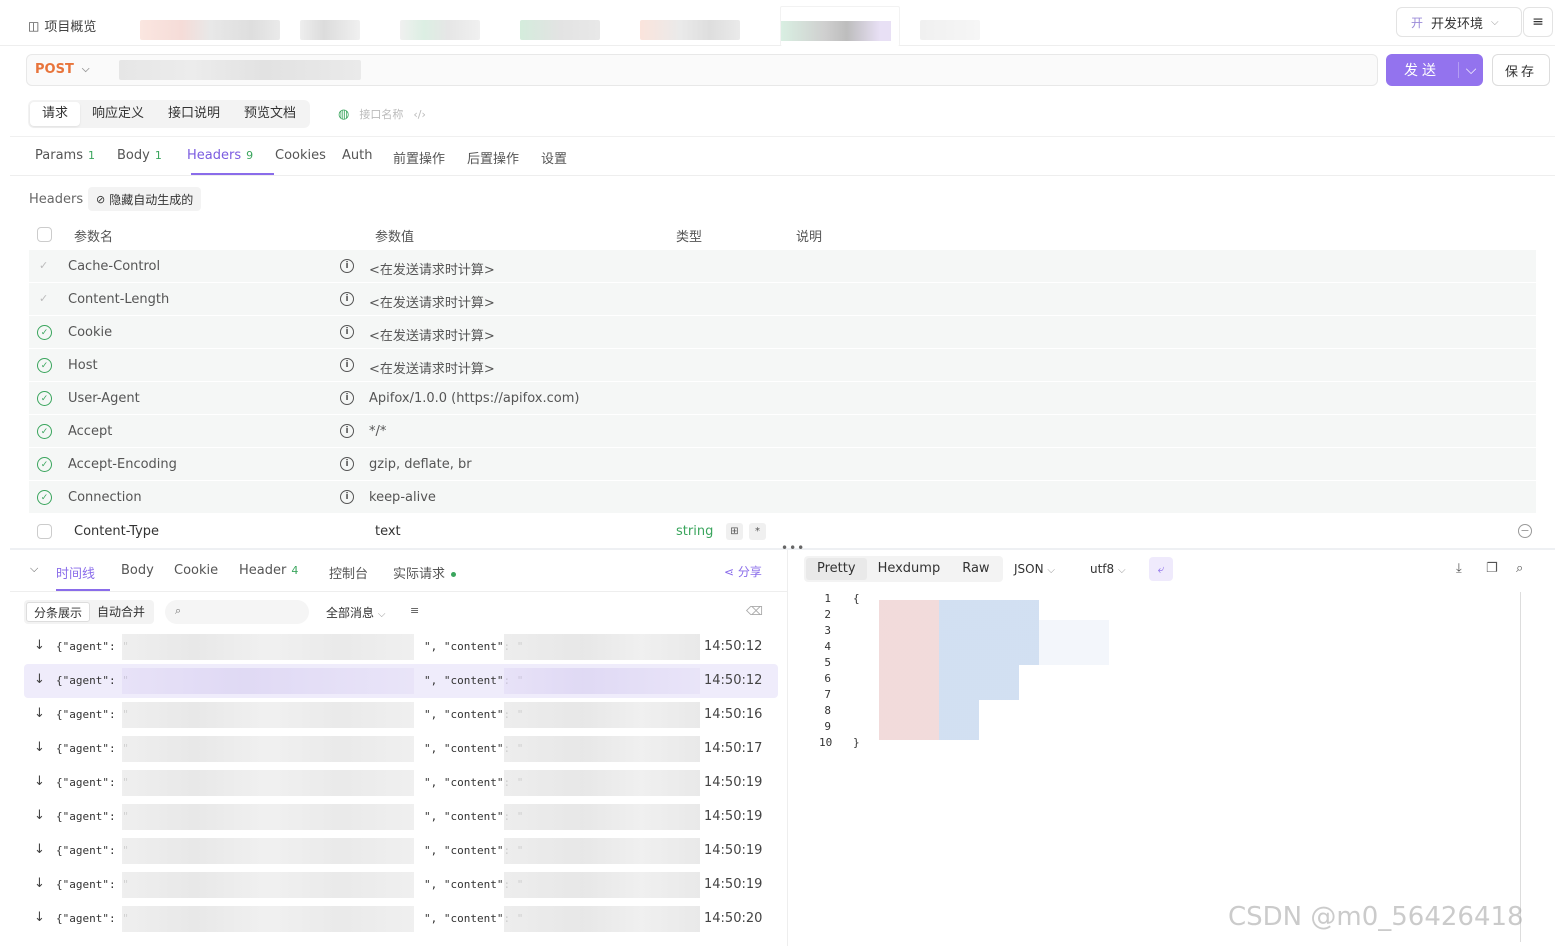 Image resolution: width=1555 pixels, height=946 pixels. I want to click on tab-post-operations: 后置操作, so click(493, 157).